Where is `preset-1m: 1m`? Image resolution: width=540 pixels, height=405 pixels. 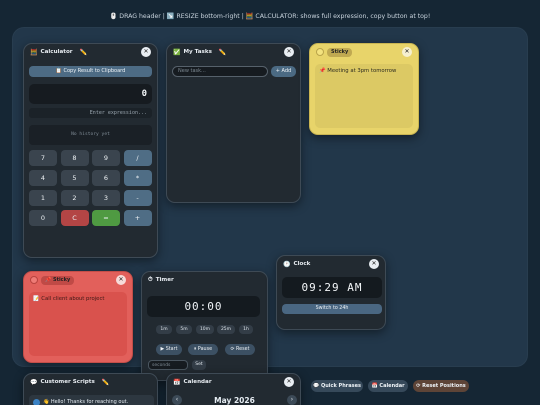 preset-1m: 1m is located at coordinates (164, 329).